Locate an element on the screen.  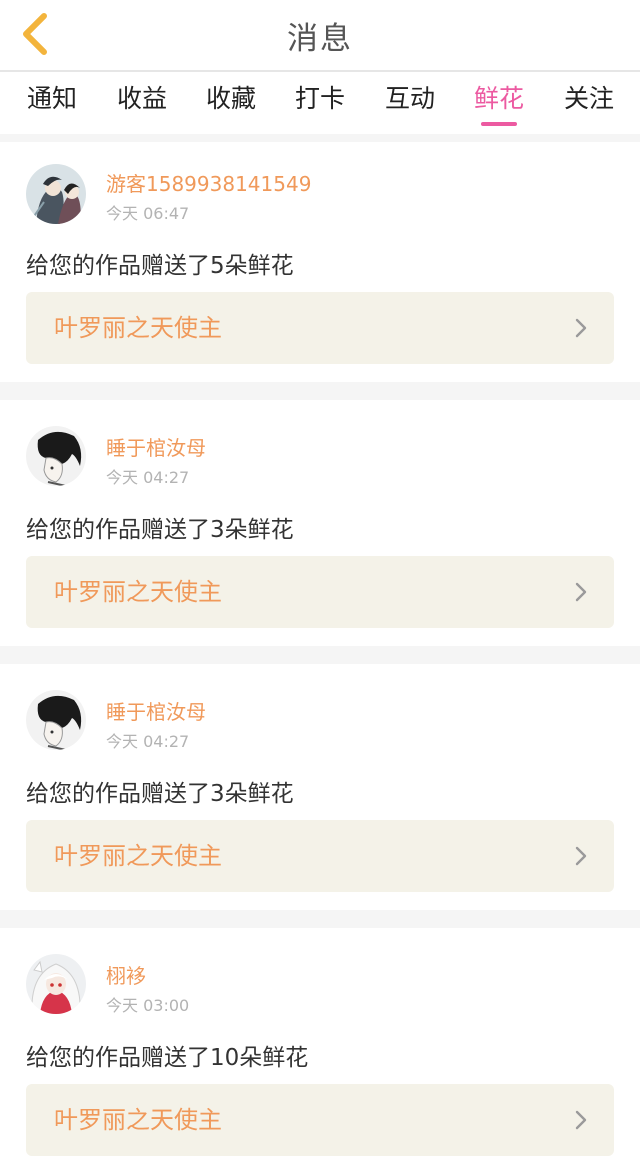
tab-earnings: 收益 is located at coordinates (142, 103).